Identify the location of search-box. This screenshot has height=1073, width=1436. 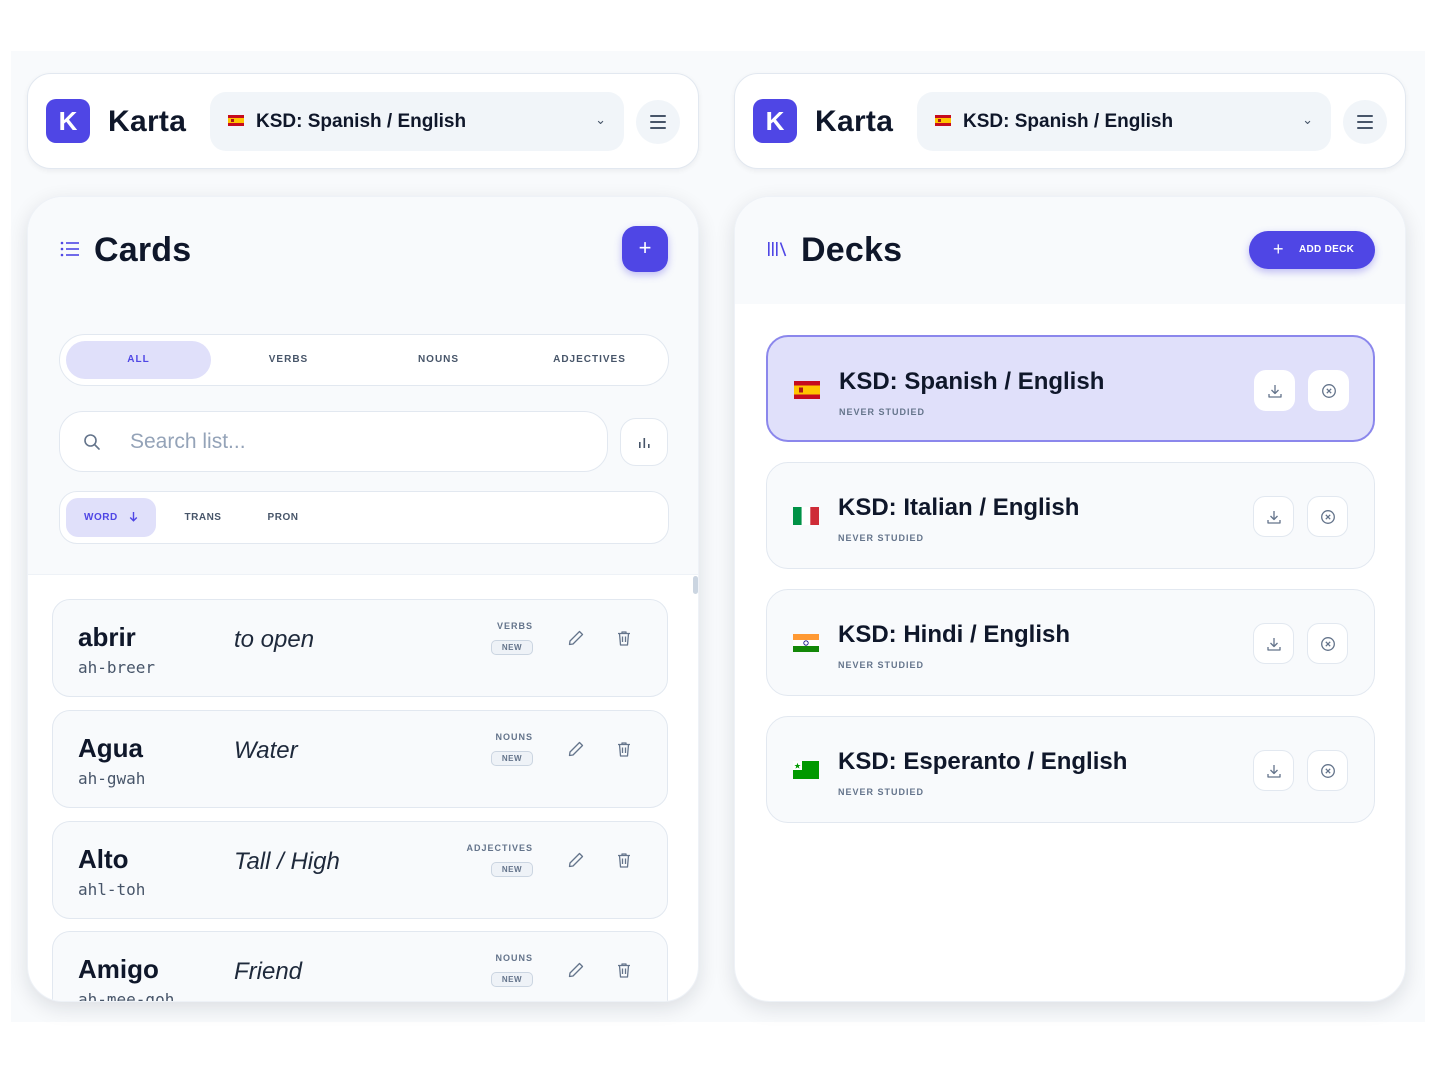
(333, 441).